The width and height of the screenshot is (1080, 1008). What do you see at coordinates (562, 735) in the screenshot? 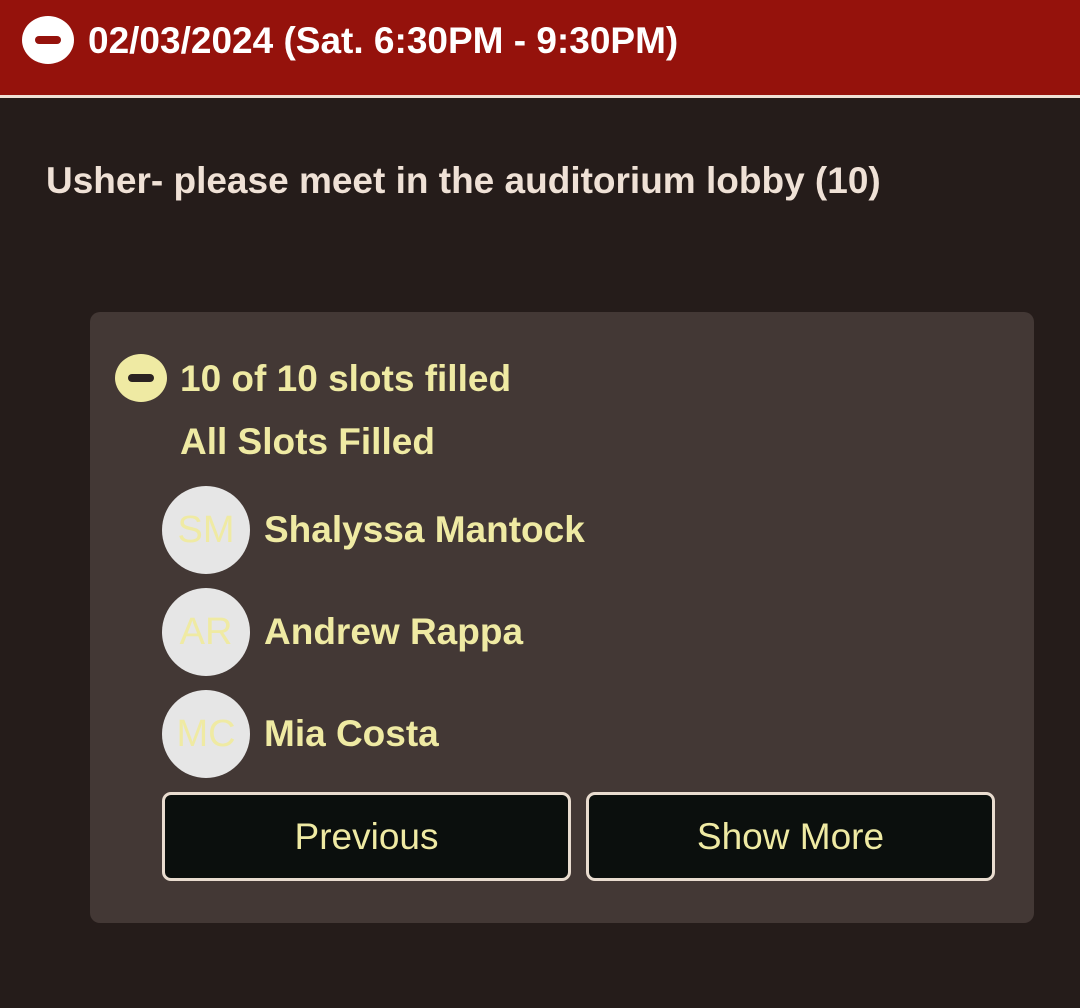
I see `volunteer-item: MC Mia Costa` at bounding box center [562, 735].